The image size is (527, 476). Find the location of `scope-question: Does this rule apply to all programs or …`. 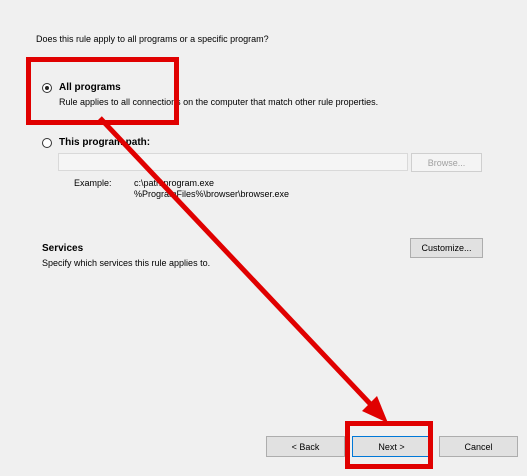

scope-question: Does this rule apply to all programs or … is located at coordinates (152, 39).